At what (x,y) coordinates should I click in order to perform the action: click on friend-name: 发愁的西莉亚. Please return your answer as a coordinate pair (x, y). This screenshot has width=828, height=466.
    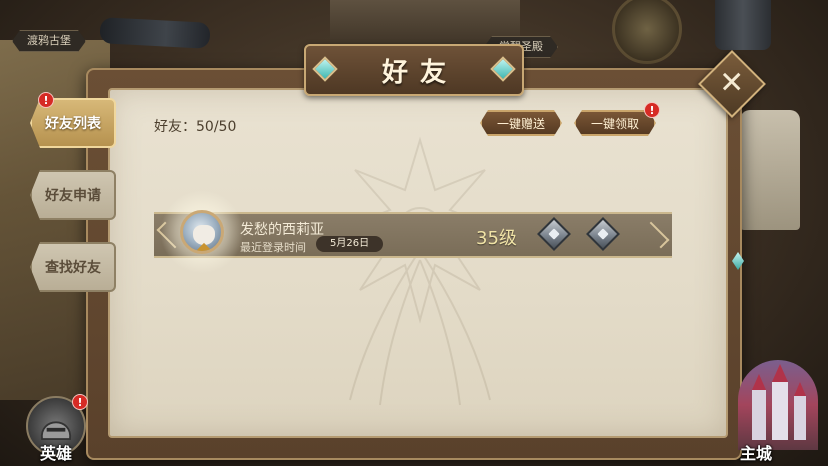
    Looking at the image, I should click on (282, 230).